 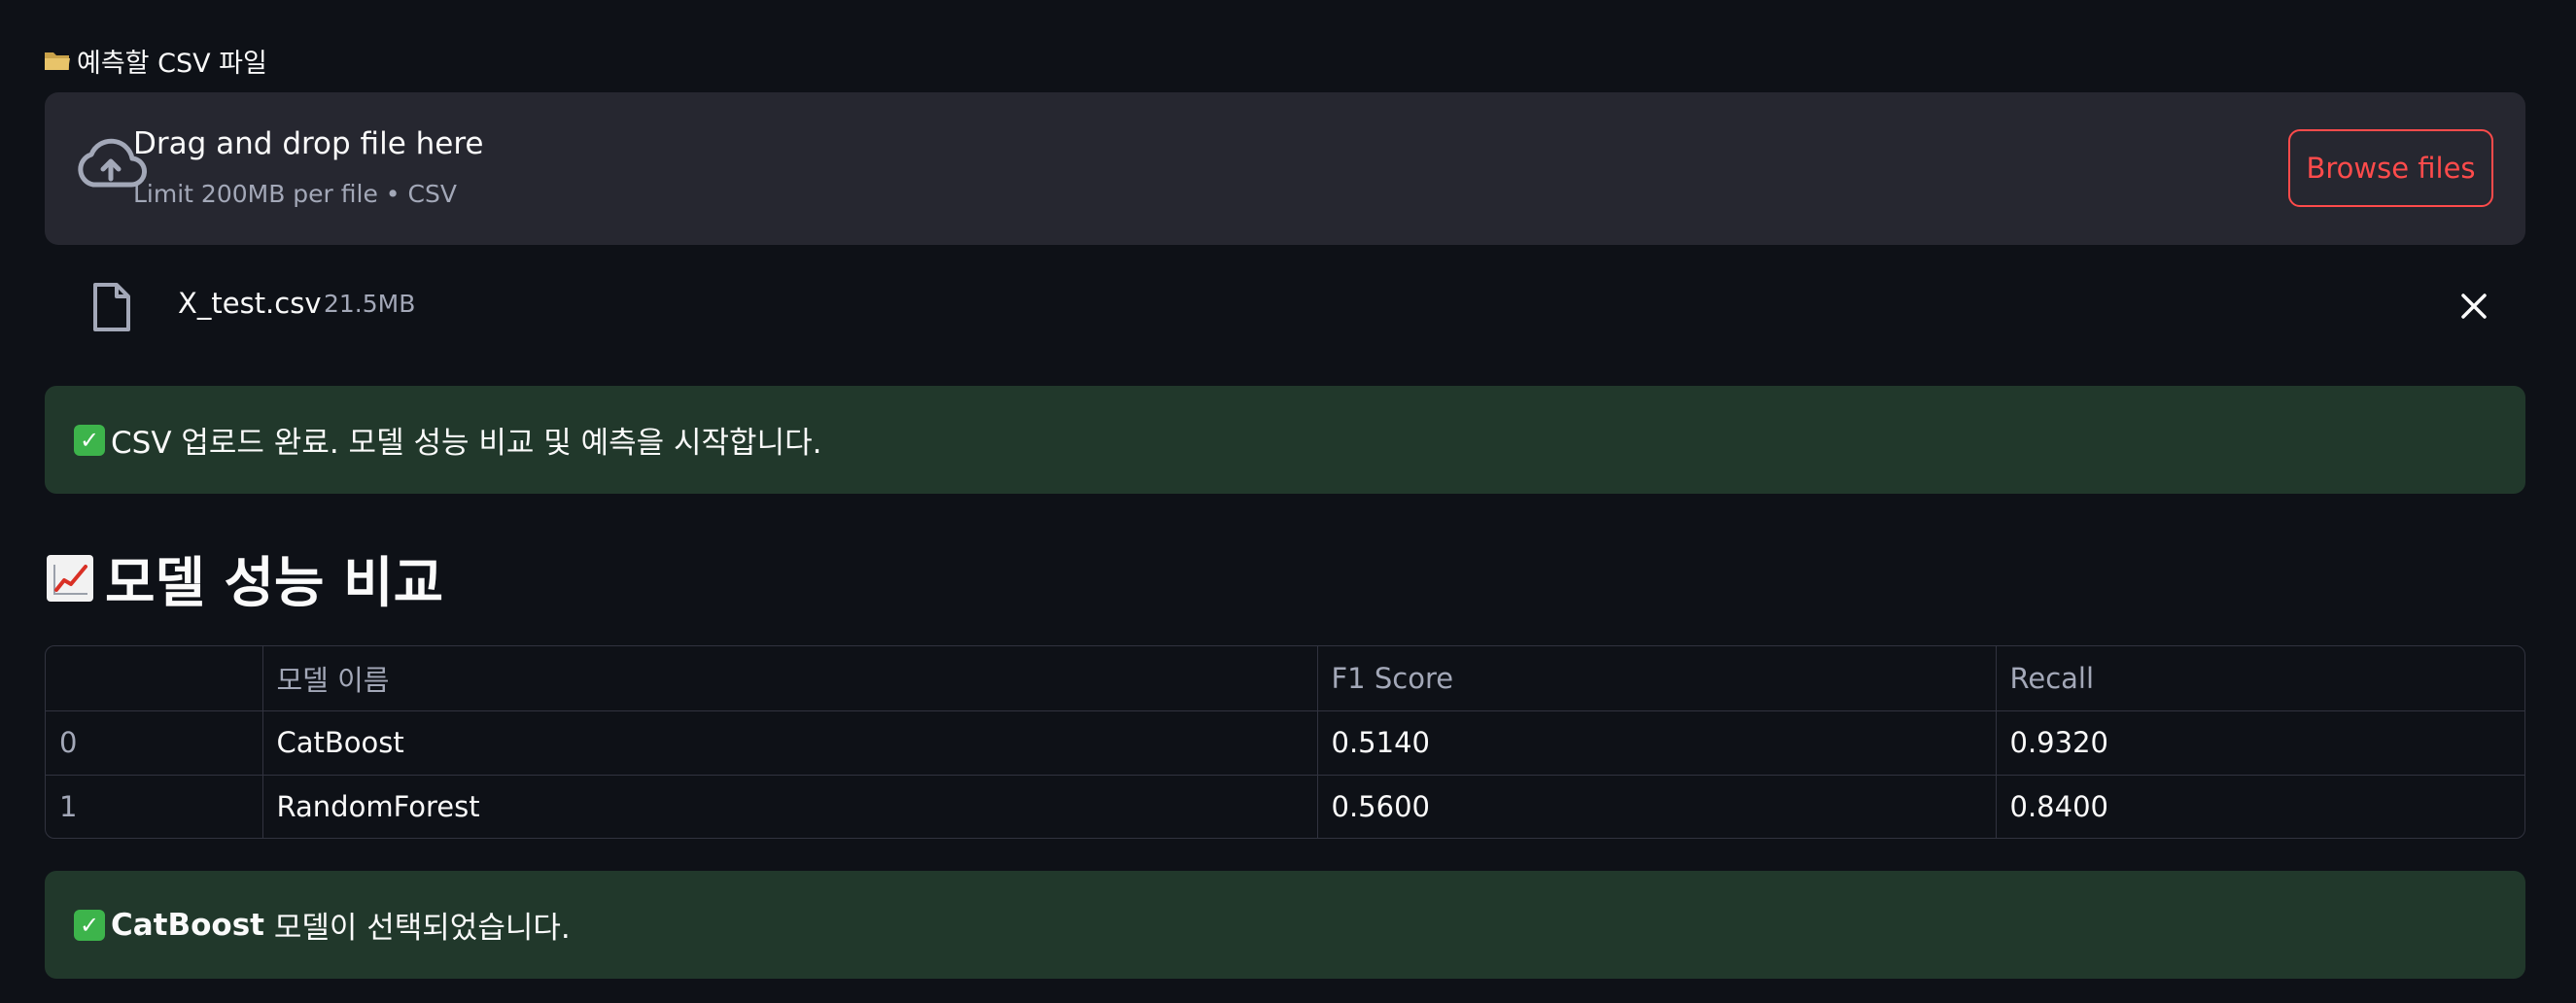 What do you see at coordinates (1657, 678) in the screenshot?
I see `column-header-f1-score: F1 Score` at bounding box center [1657, 678].